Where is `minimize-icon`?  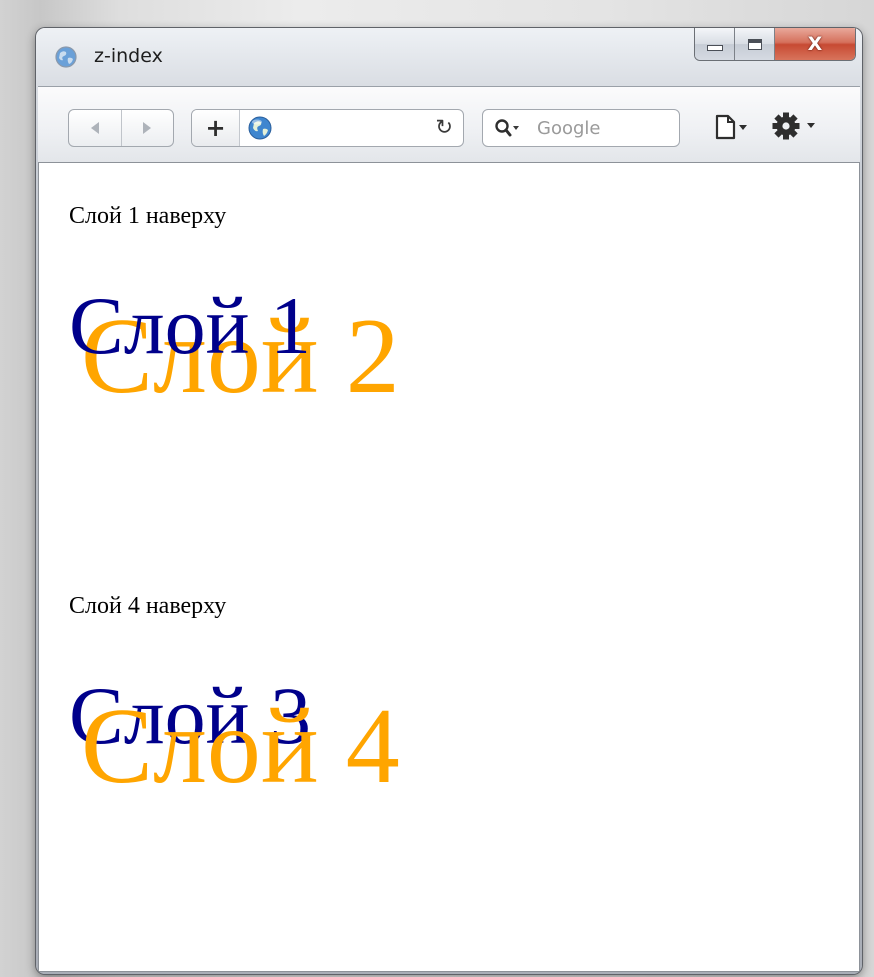
minimize-icon is located at coordinates (714, 48).